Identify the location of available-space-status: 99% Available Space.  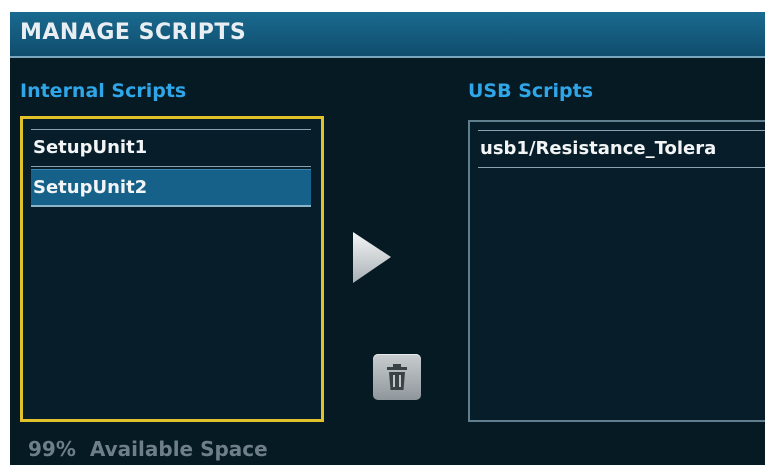
(148, 449).